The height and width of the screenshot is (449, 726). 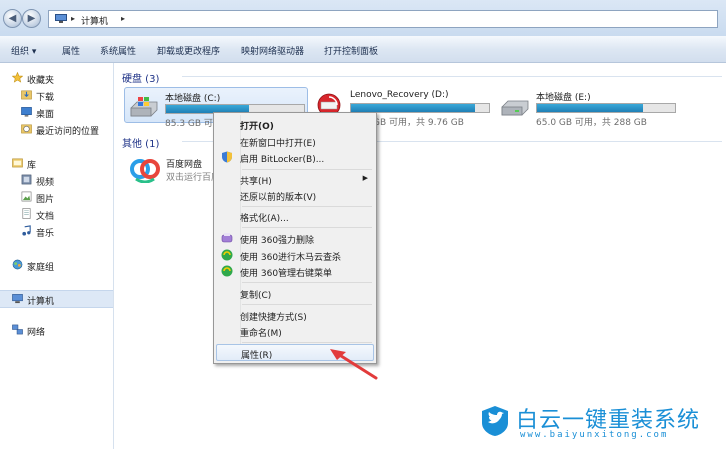 What do you see at coordinates (399, 95) in the screenshot?
I see `drive-d-name: Lenovo_Recovery (D:)` at bounding box center [399, 95].